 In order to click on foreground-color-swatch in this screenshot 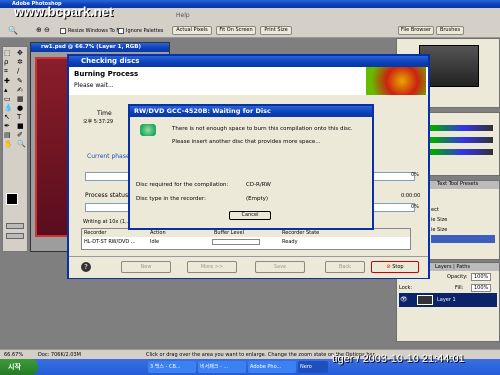, I will do `click(12, 199)`.